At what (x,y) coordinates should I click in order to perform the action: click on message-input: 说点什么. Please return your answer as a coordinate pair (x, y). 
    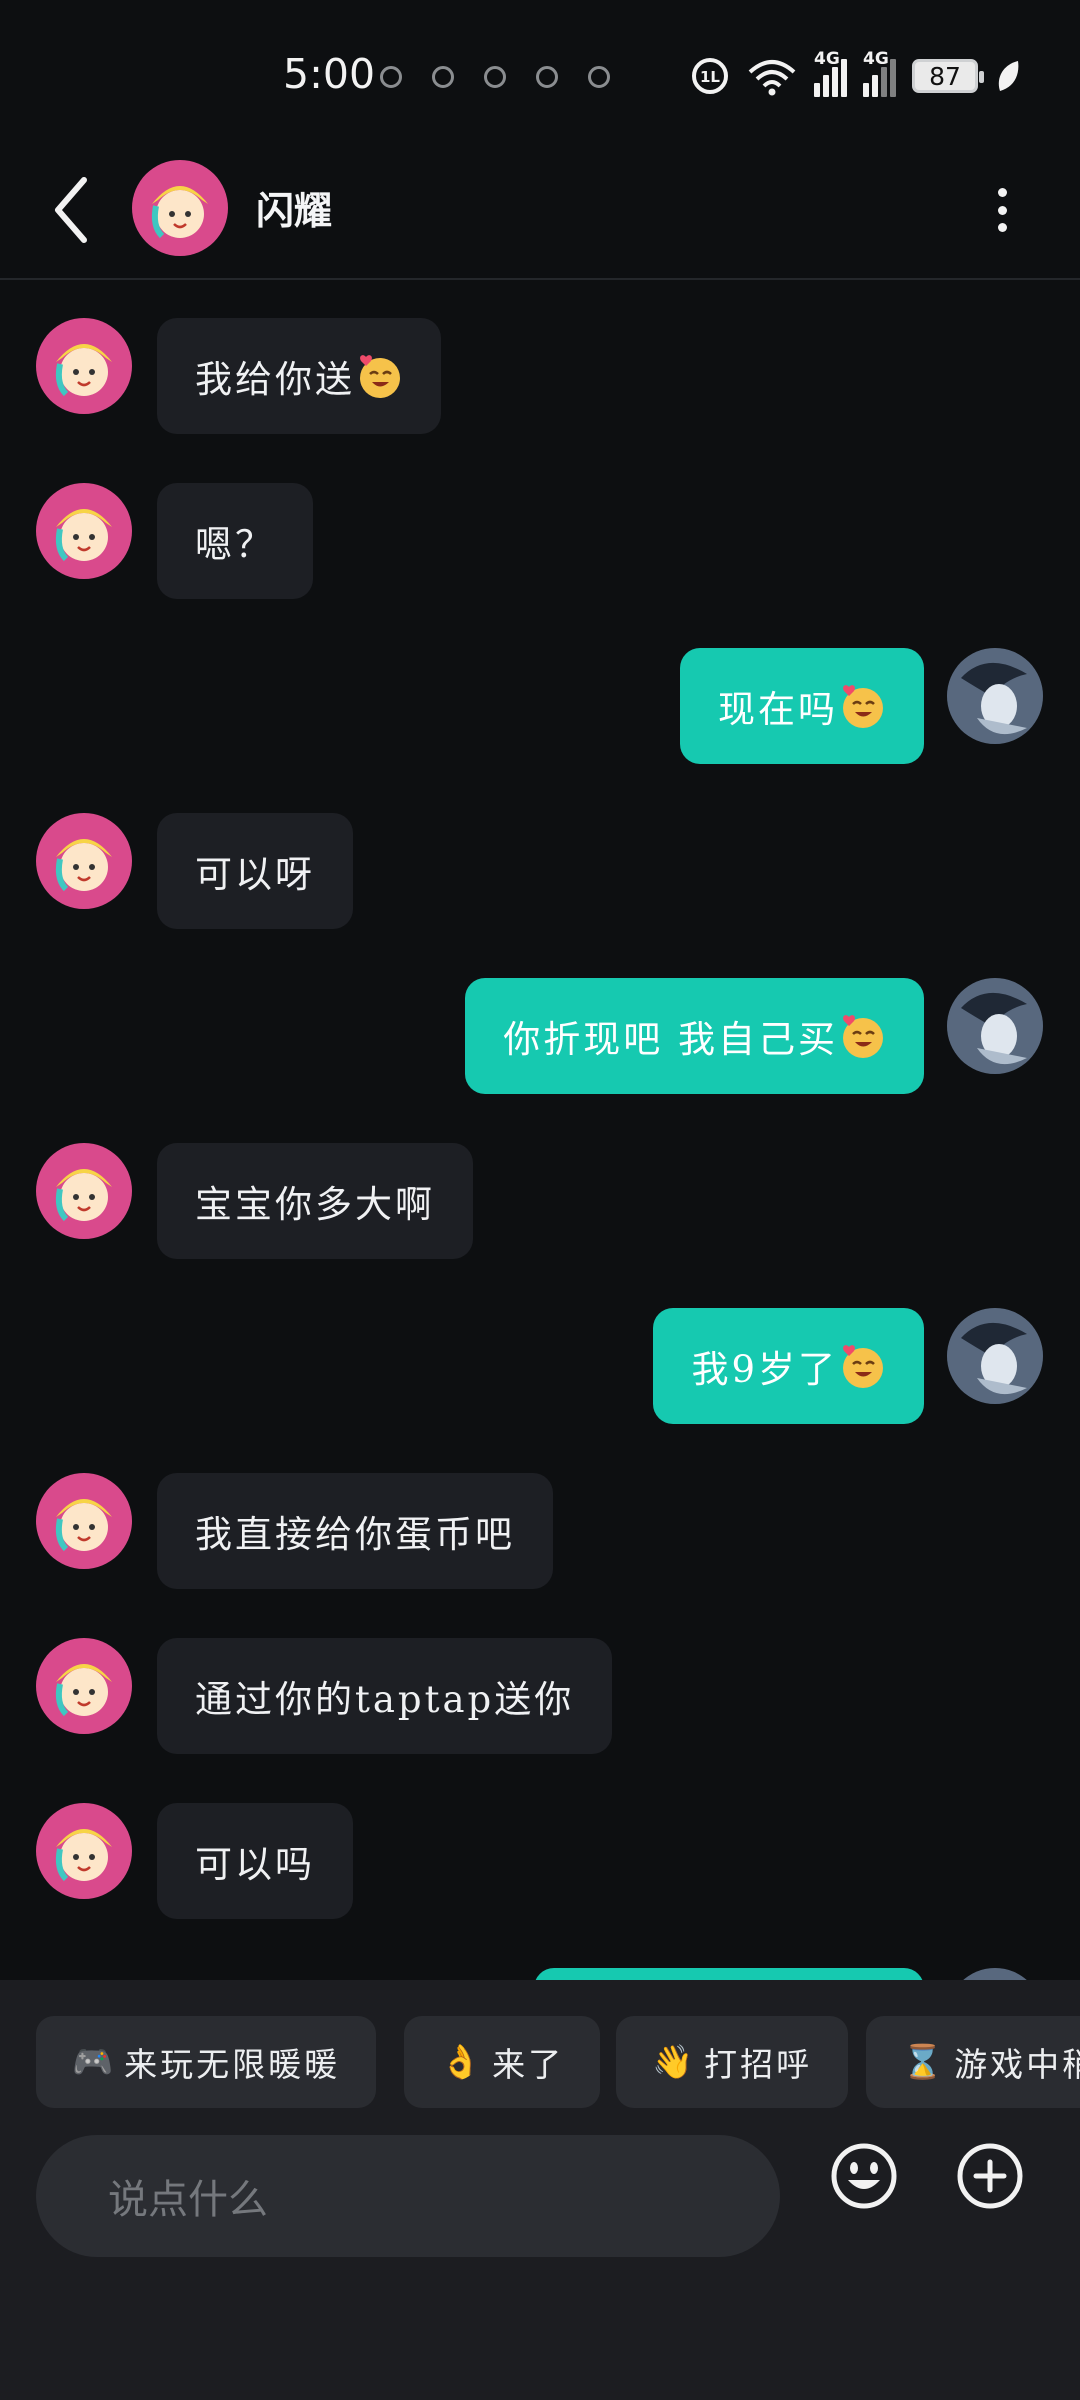
    Looking at the image, I should click on (408, 2196).